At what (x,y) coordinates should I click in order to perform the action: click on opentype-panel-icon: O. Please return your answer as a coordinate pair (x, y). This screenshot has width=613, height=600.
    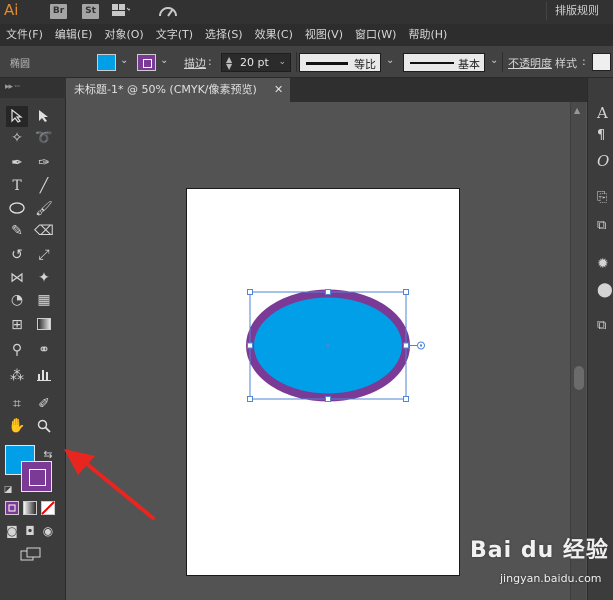
    Looking at the image, I should click on (603, 161).